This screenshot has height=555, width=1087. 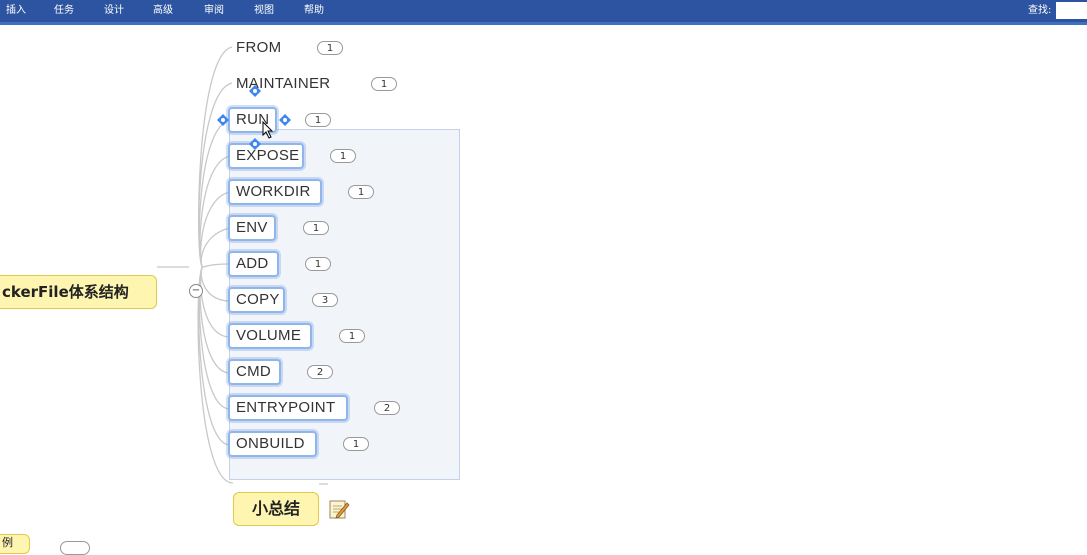 I want to click on connector-lines, so click(x=242, y=265).